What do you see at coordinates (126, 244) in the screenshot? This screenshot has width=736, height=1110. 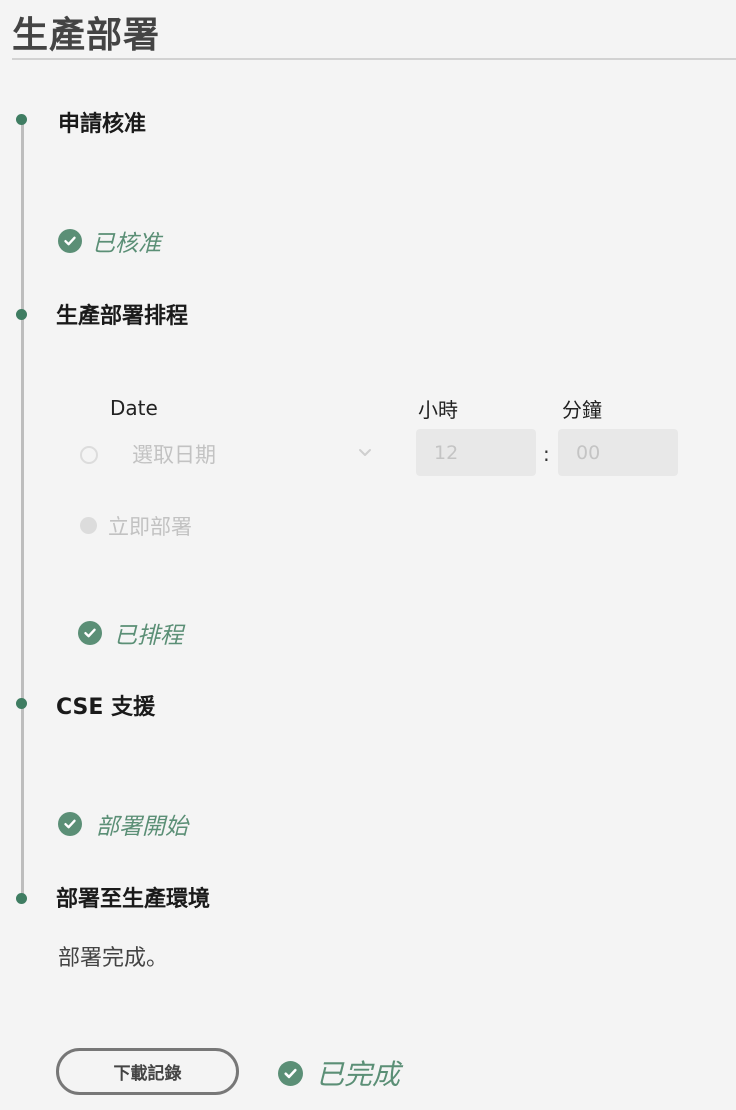 I see `status-text: 已核准` at bounding box center [126, 244].